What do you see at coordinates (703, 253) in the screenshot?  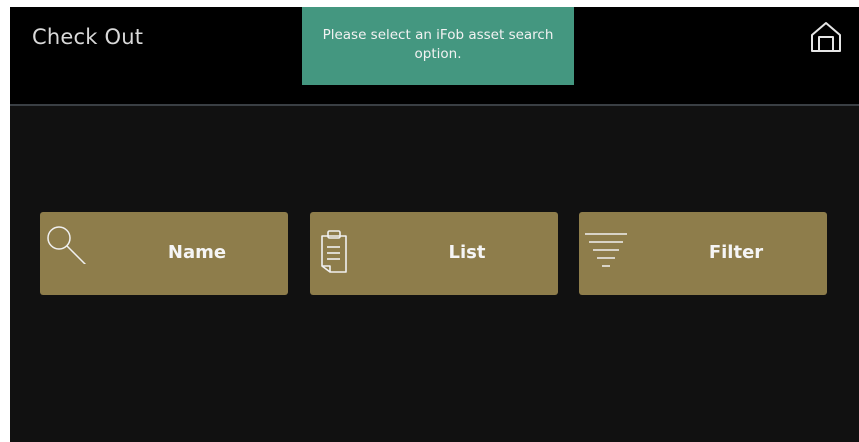 I see `search-by-filter-button: Filter` at bounding box center [703, 253].